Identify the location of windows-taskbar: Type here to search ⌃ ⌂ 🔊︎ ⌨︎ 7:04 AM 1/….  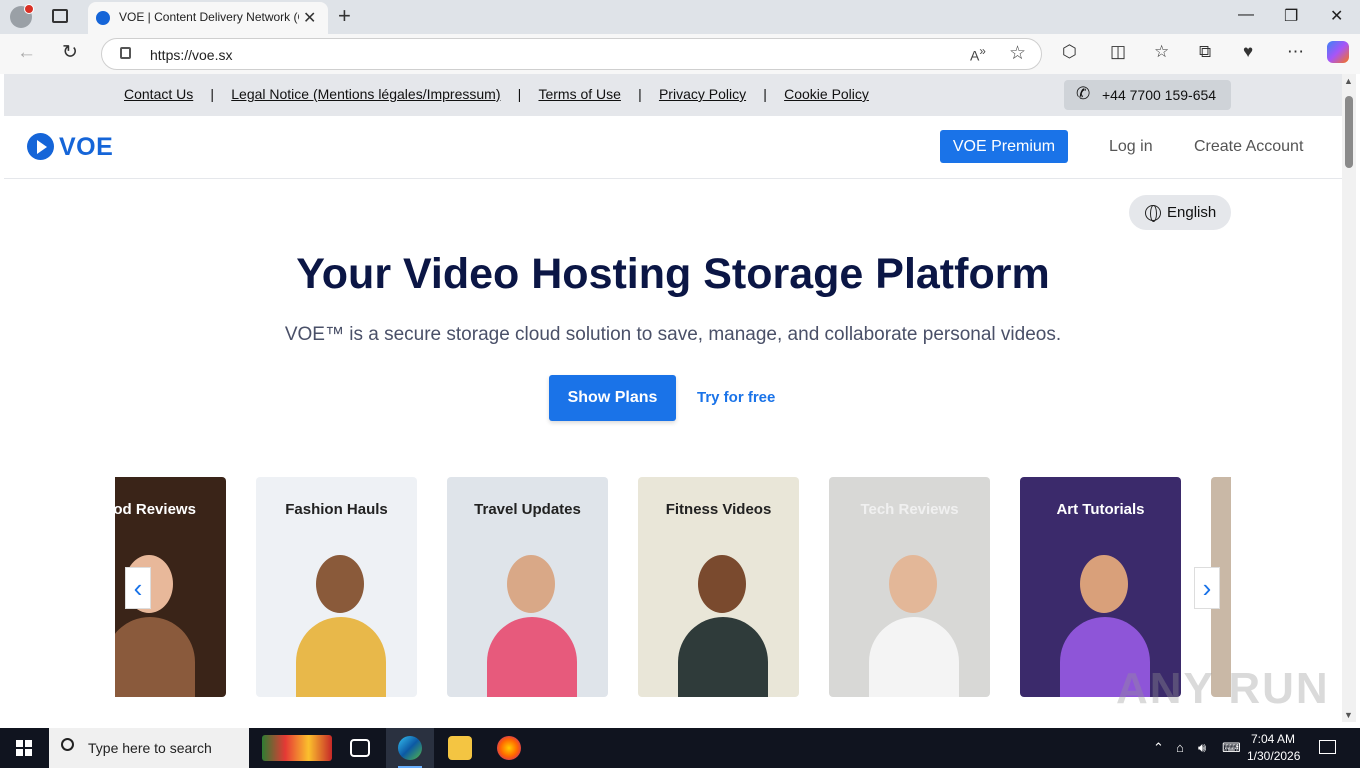
(680, 748).